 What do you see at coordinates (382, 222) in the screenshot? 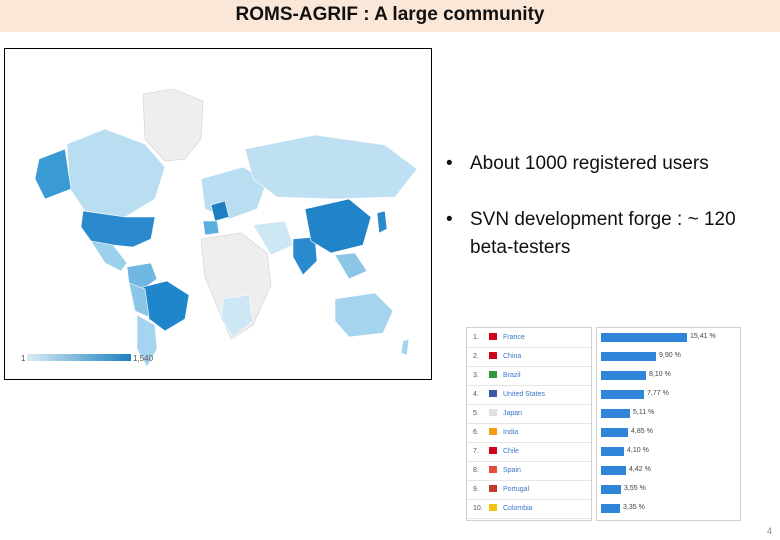
I see `country-japan` at bounding box center [382, 222].